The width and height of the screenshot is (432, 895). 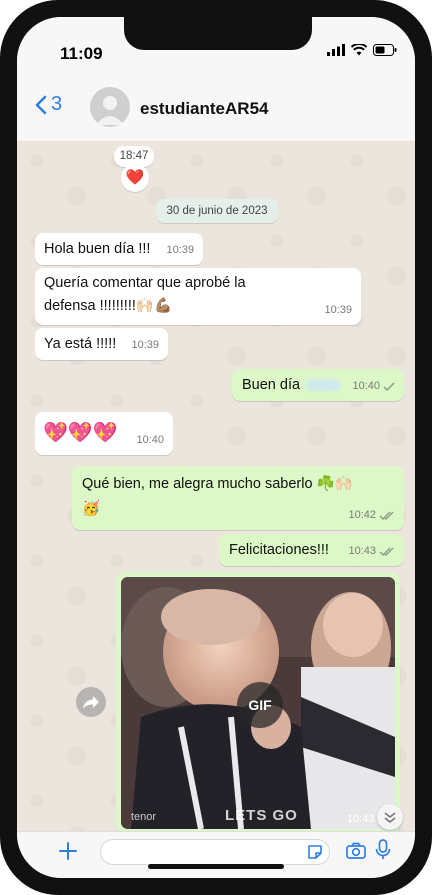 What do you see at coordinates (361, 819) in the screenshot?
I see `gif-time: 10:43` at bounding box center [361, 819].